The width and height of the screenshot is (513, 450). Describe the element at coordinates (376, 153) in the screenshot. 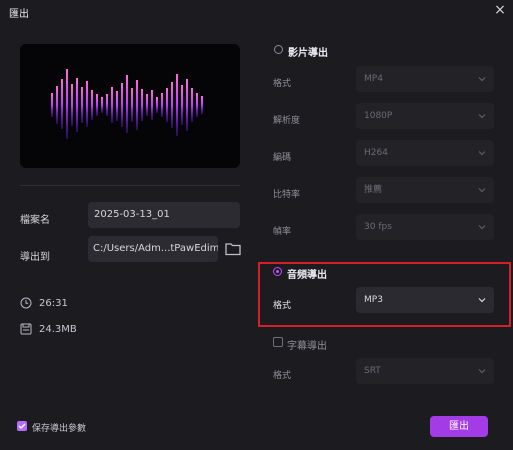

I see `video-codec-value: H264` at that location.